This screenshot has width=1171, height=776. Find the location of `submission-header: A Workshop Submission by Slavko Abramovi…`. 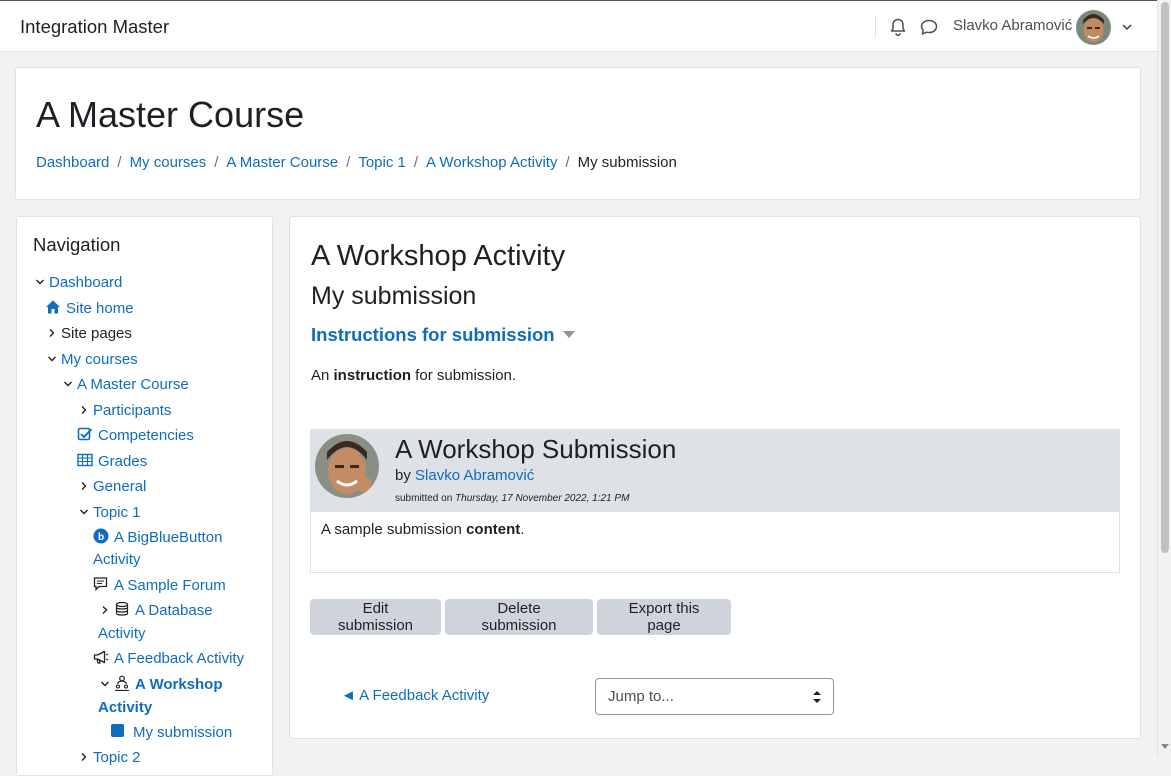

submission-header: A Workshop Submission by Slavko Abramovi… is located at coordinates (715, 471).